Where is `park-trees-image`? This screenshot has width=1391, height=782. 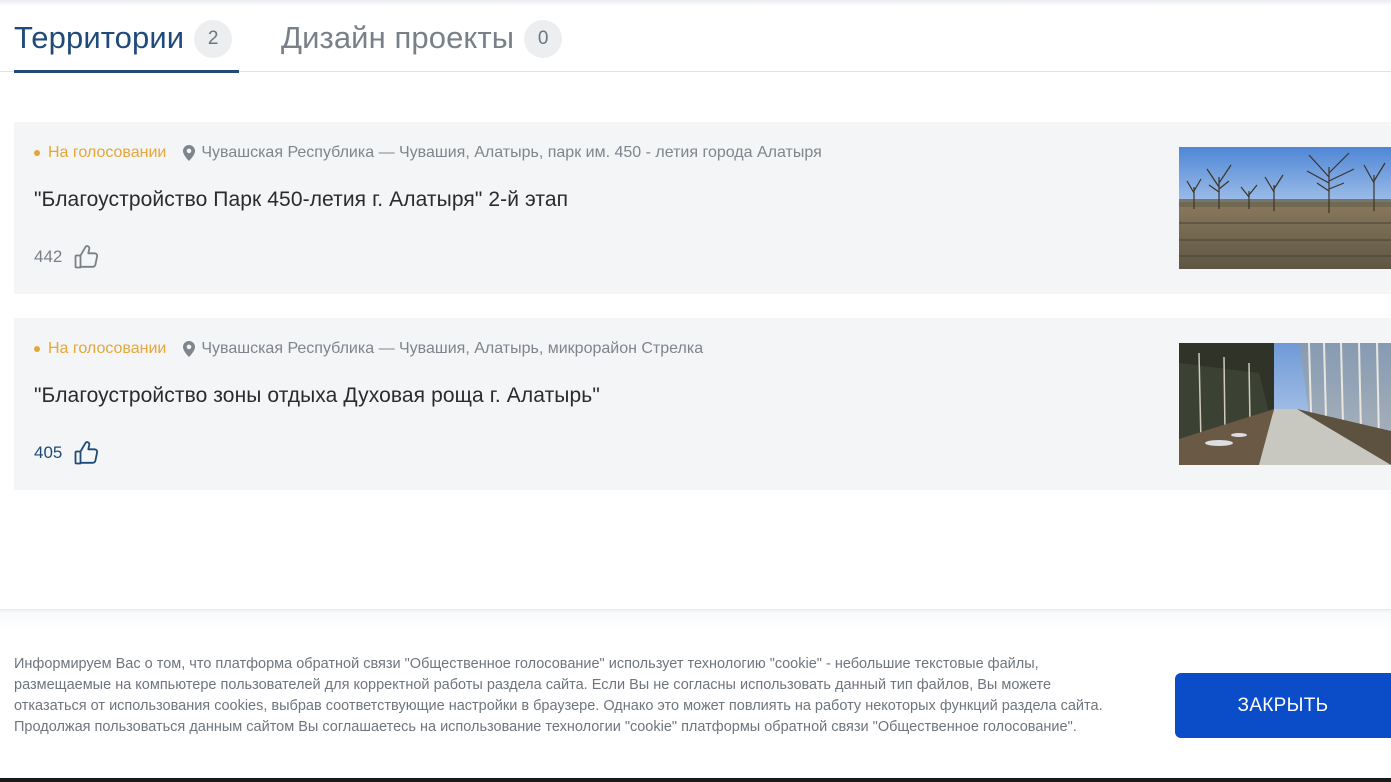
park-trees-image is located at coordinates (1285, 208).